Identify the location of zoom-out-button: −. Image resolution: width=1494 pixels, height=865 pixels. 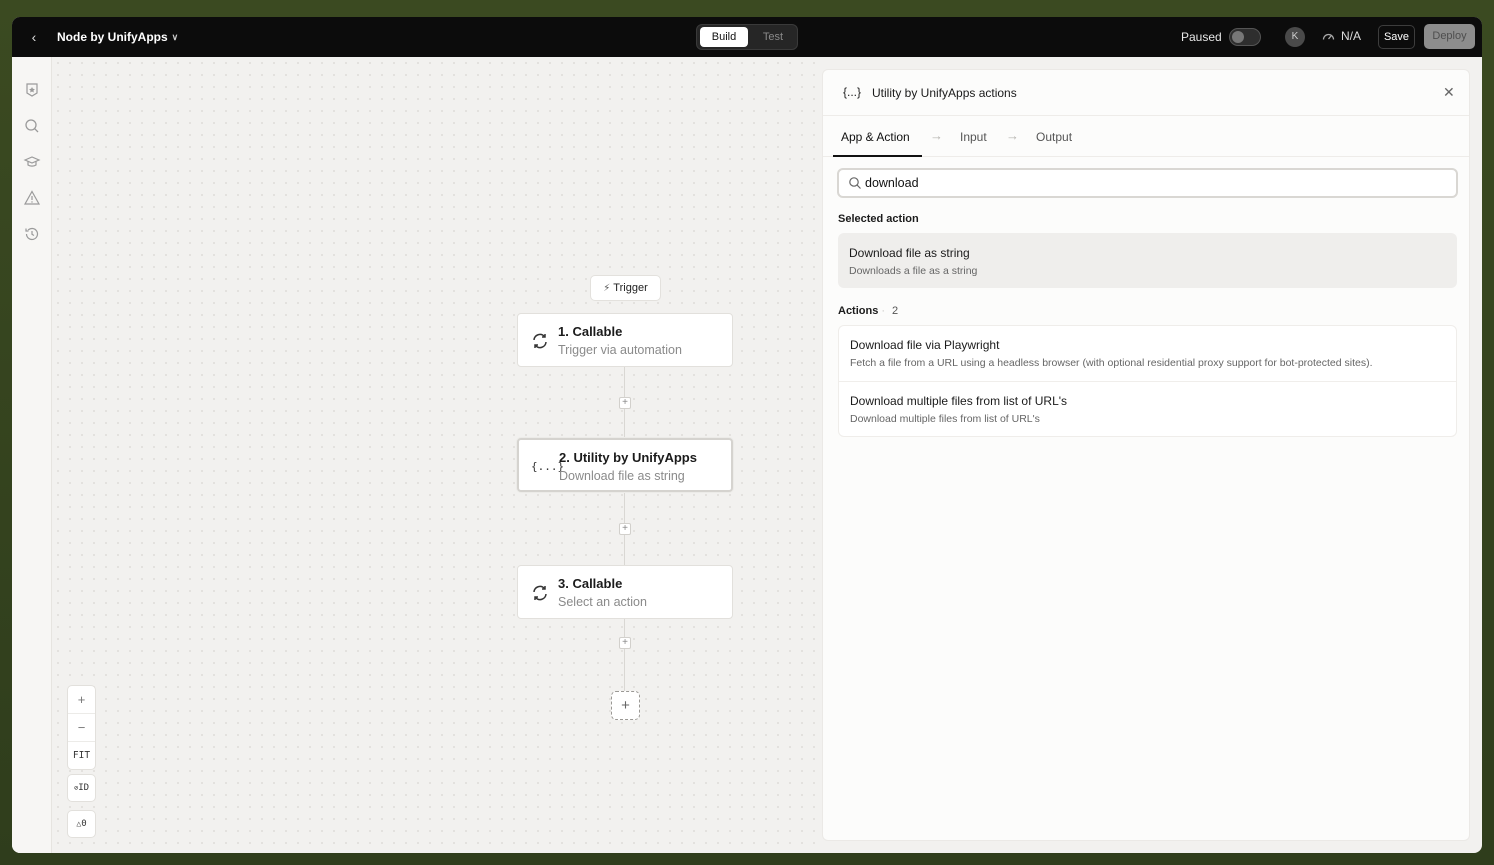
(81, 728).